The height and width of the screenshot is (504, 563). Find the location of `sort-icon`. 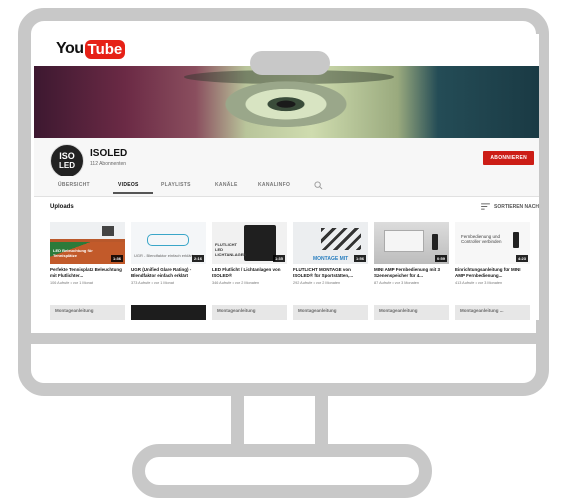

sort-icon is located at coordinates (485, 206).